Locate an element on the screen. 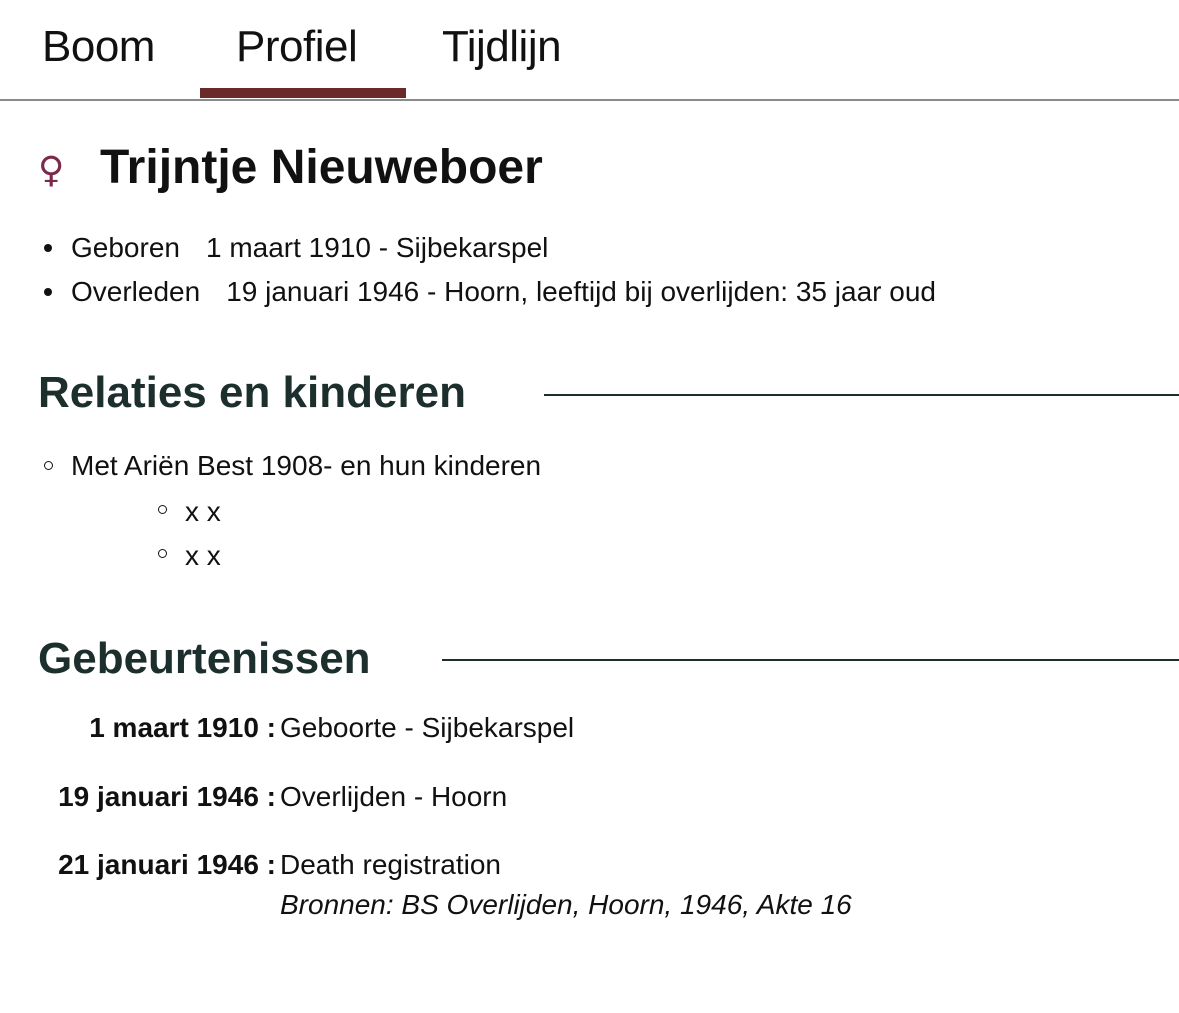  event-text: Geboorte - Sijbekarspel is located at coordinates (427, 727).